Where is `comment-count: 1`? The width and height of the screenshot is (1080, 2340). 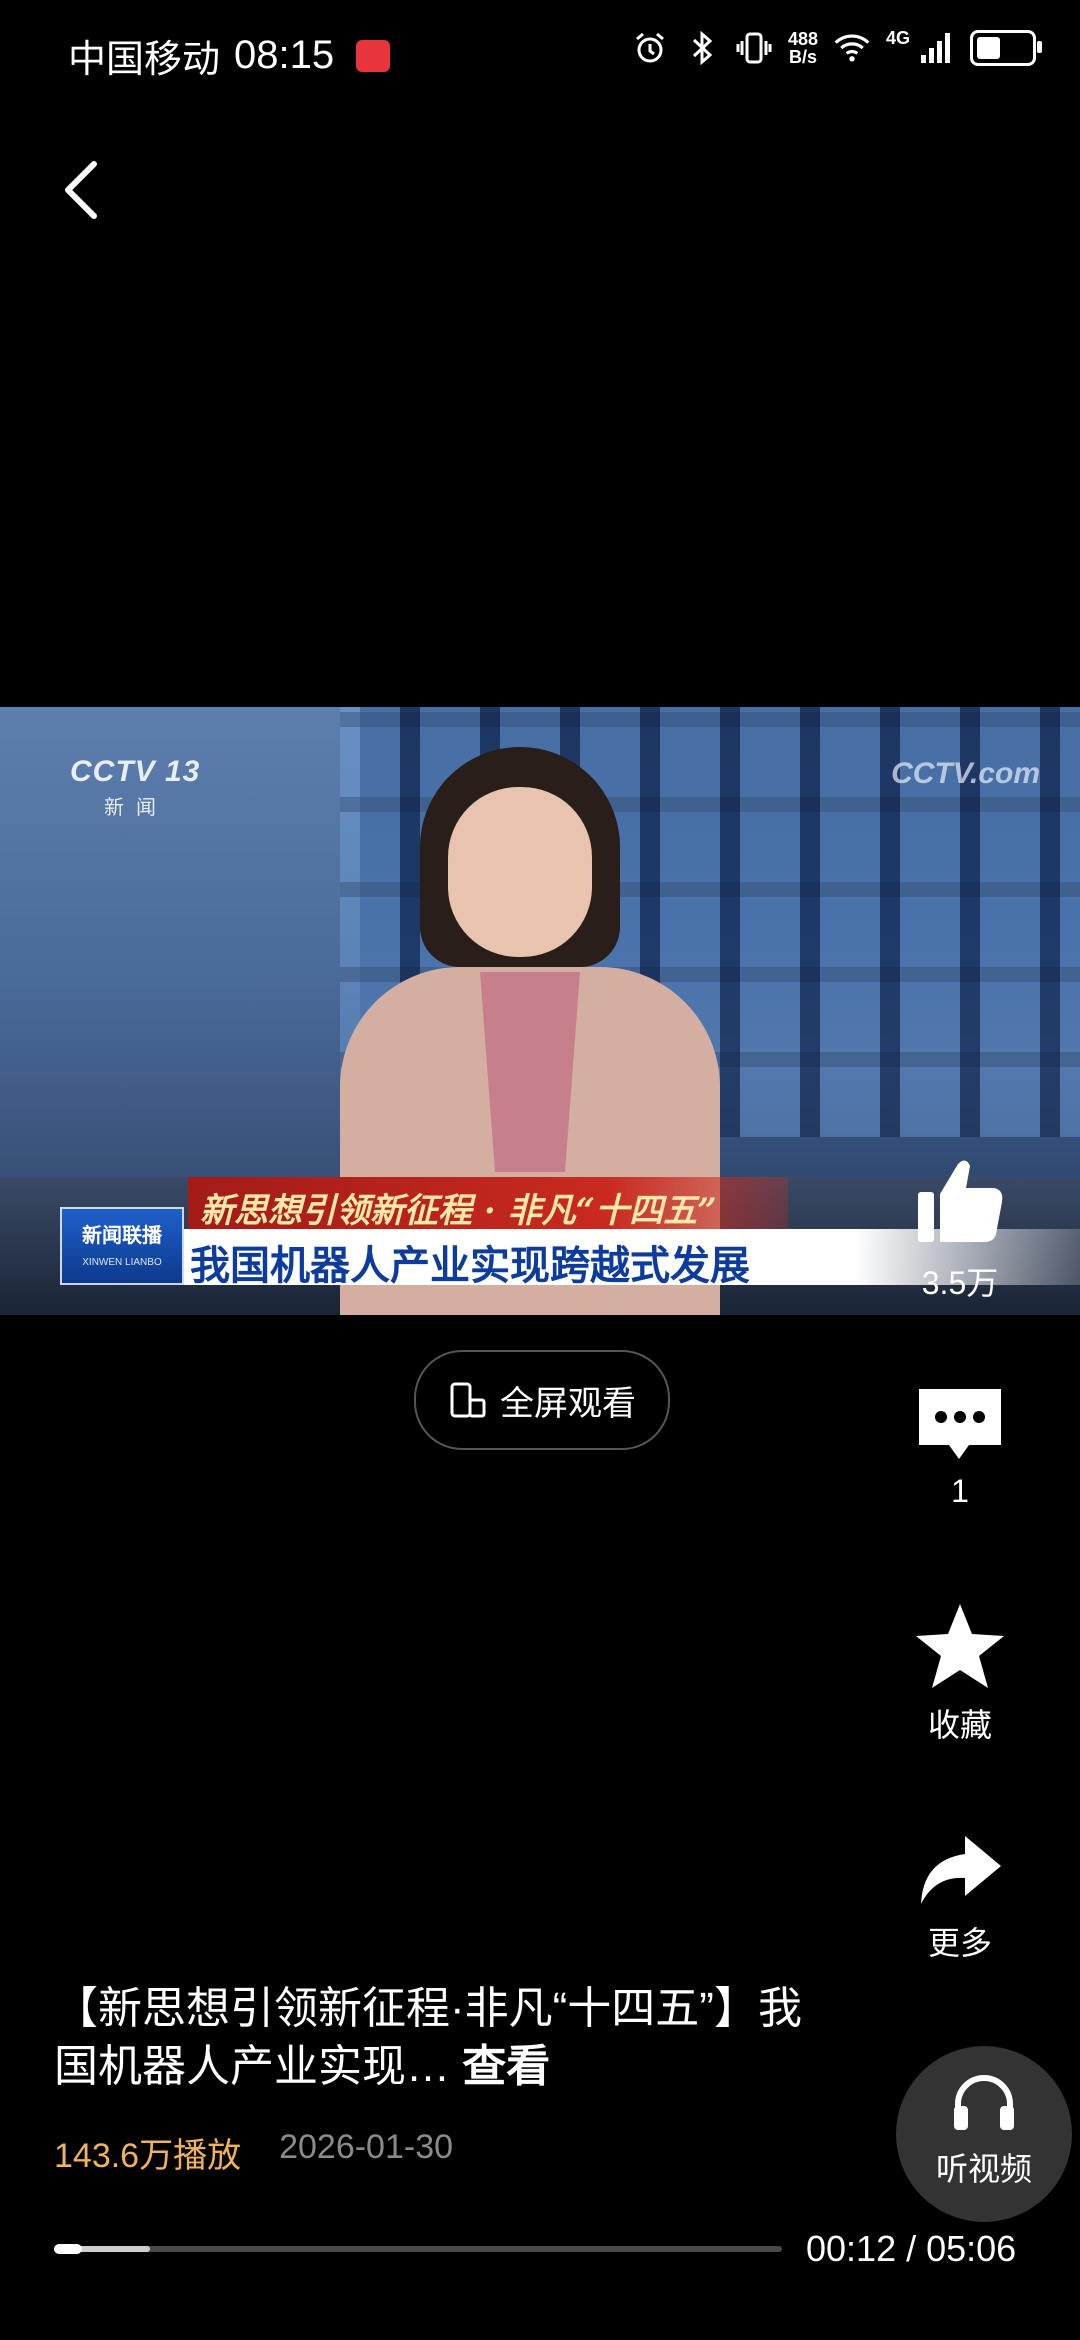
comment-count: 1 is located at coordinates (960, 1491).